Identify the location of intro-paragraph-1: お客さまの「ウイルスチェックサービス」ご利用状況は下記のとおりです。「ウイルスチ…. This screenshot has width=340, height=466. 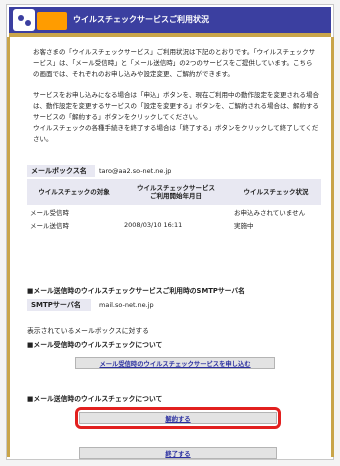
(174, 63).